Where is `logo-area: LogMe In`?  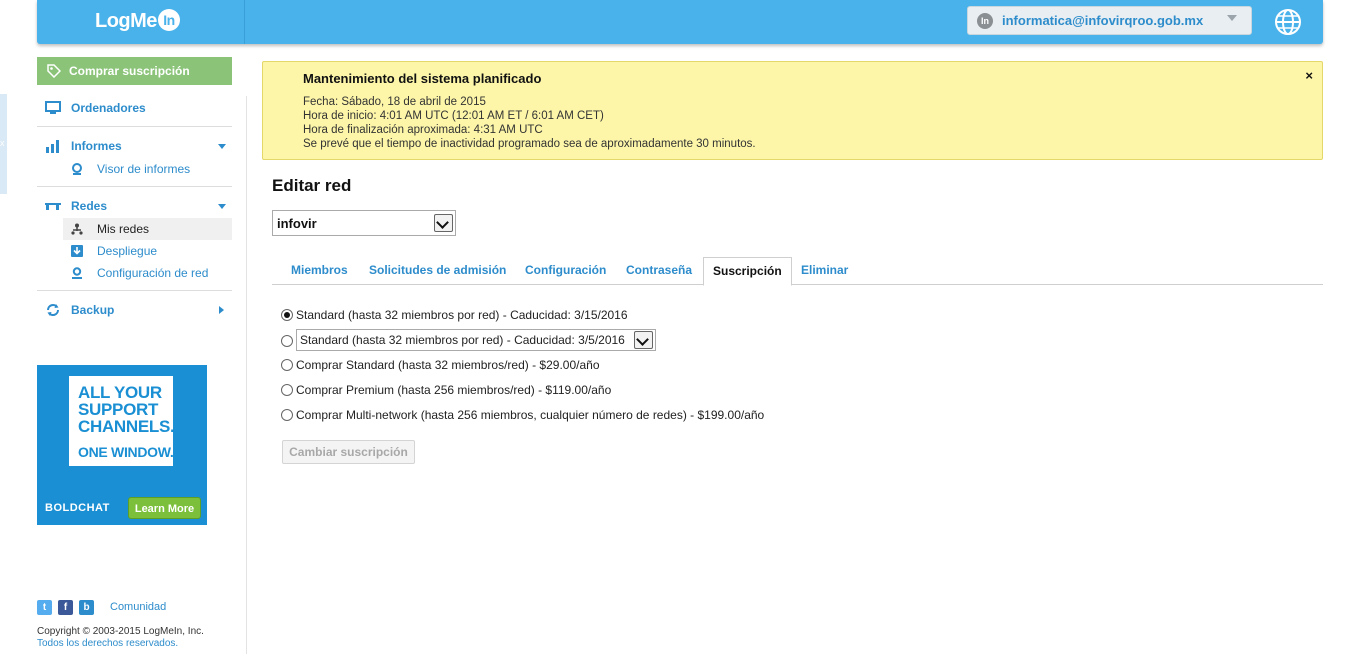 logo-area: LogMe In is located at coordinates (141, 22).